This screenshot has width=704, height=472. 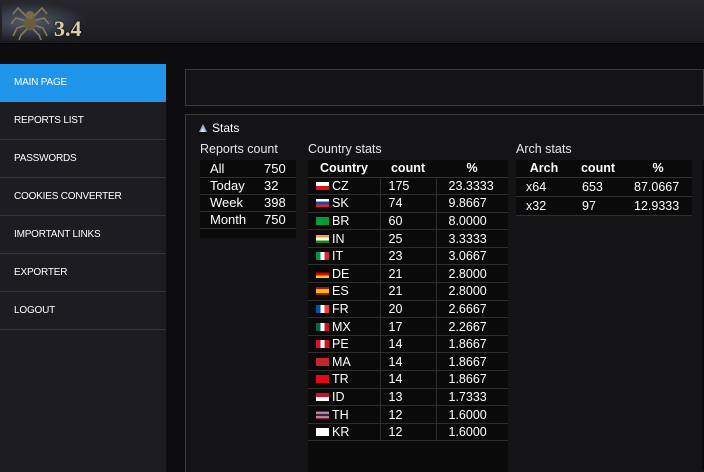 I want to click on sidebar-item-exporter: EXPORTER, so click(x=83, y=273).